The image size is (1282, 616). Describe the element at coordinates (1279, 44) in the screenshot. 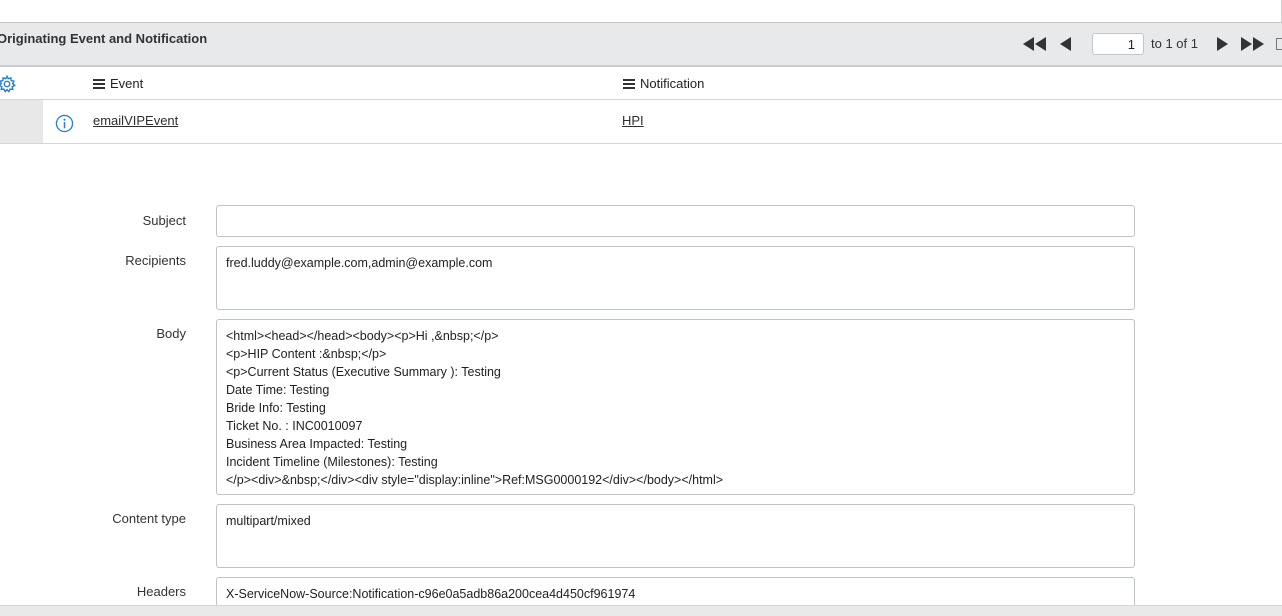

I see `list-options-icon` at that location.